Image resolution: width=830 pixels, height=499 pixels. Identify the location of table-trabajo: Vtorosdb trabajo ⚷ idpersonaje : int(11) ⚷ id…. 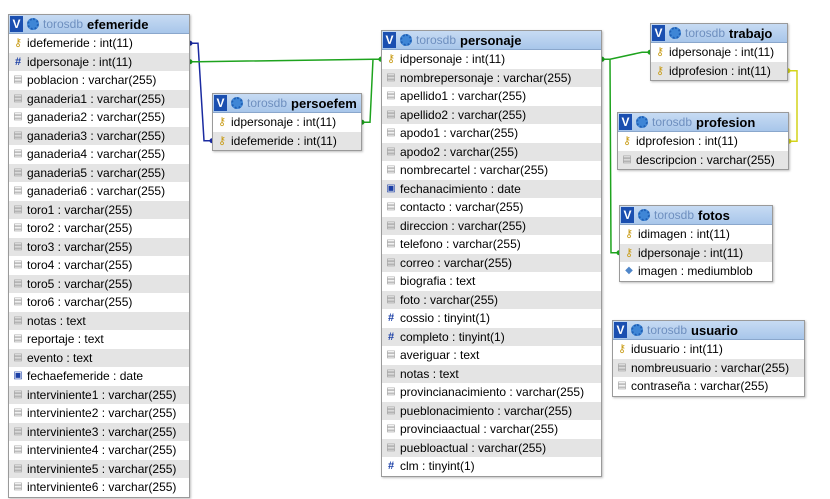
(719, 52).